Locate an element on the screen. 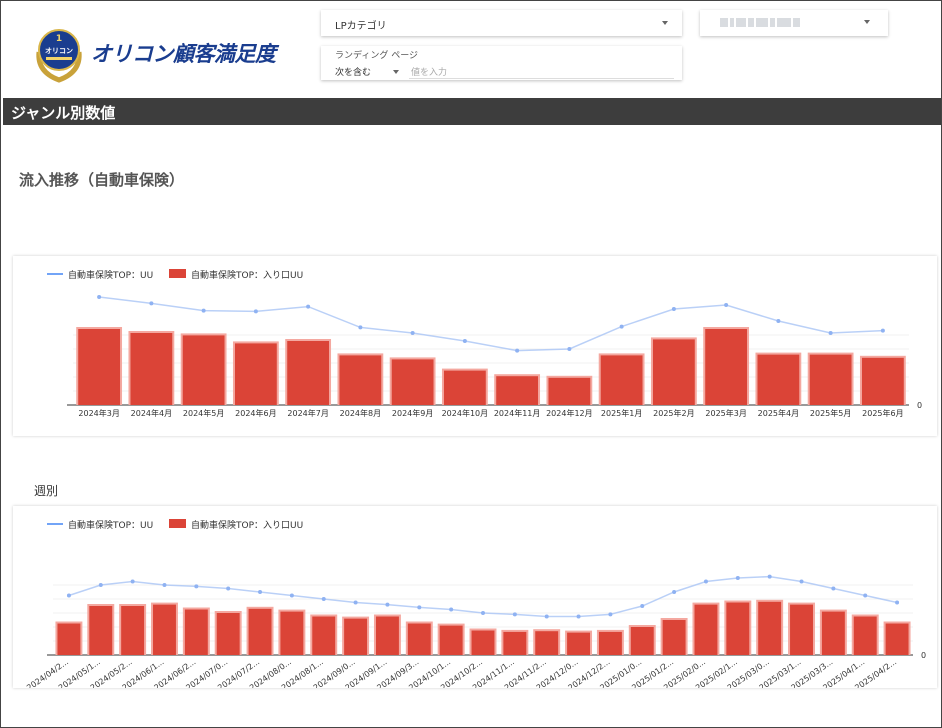  x-tick-label: 2025年4月 is located at coordinates (778, 413).